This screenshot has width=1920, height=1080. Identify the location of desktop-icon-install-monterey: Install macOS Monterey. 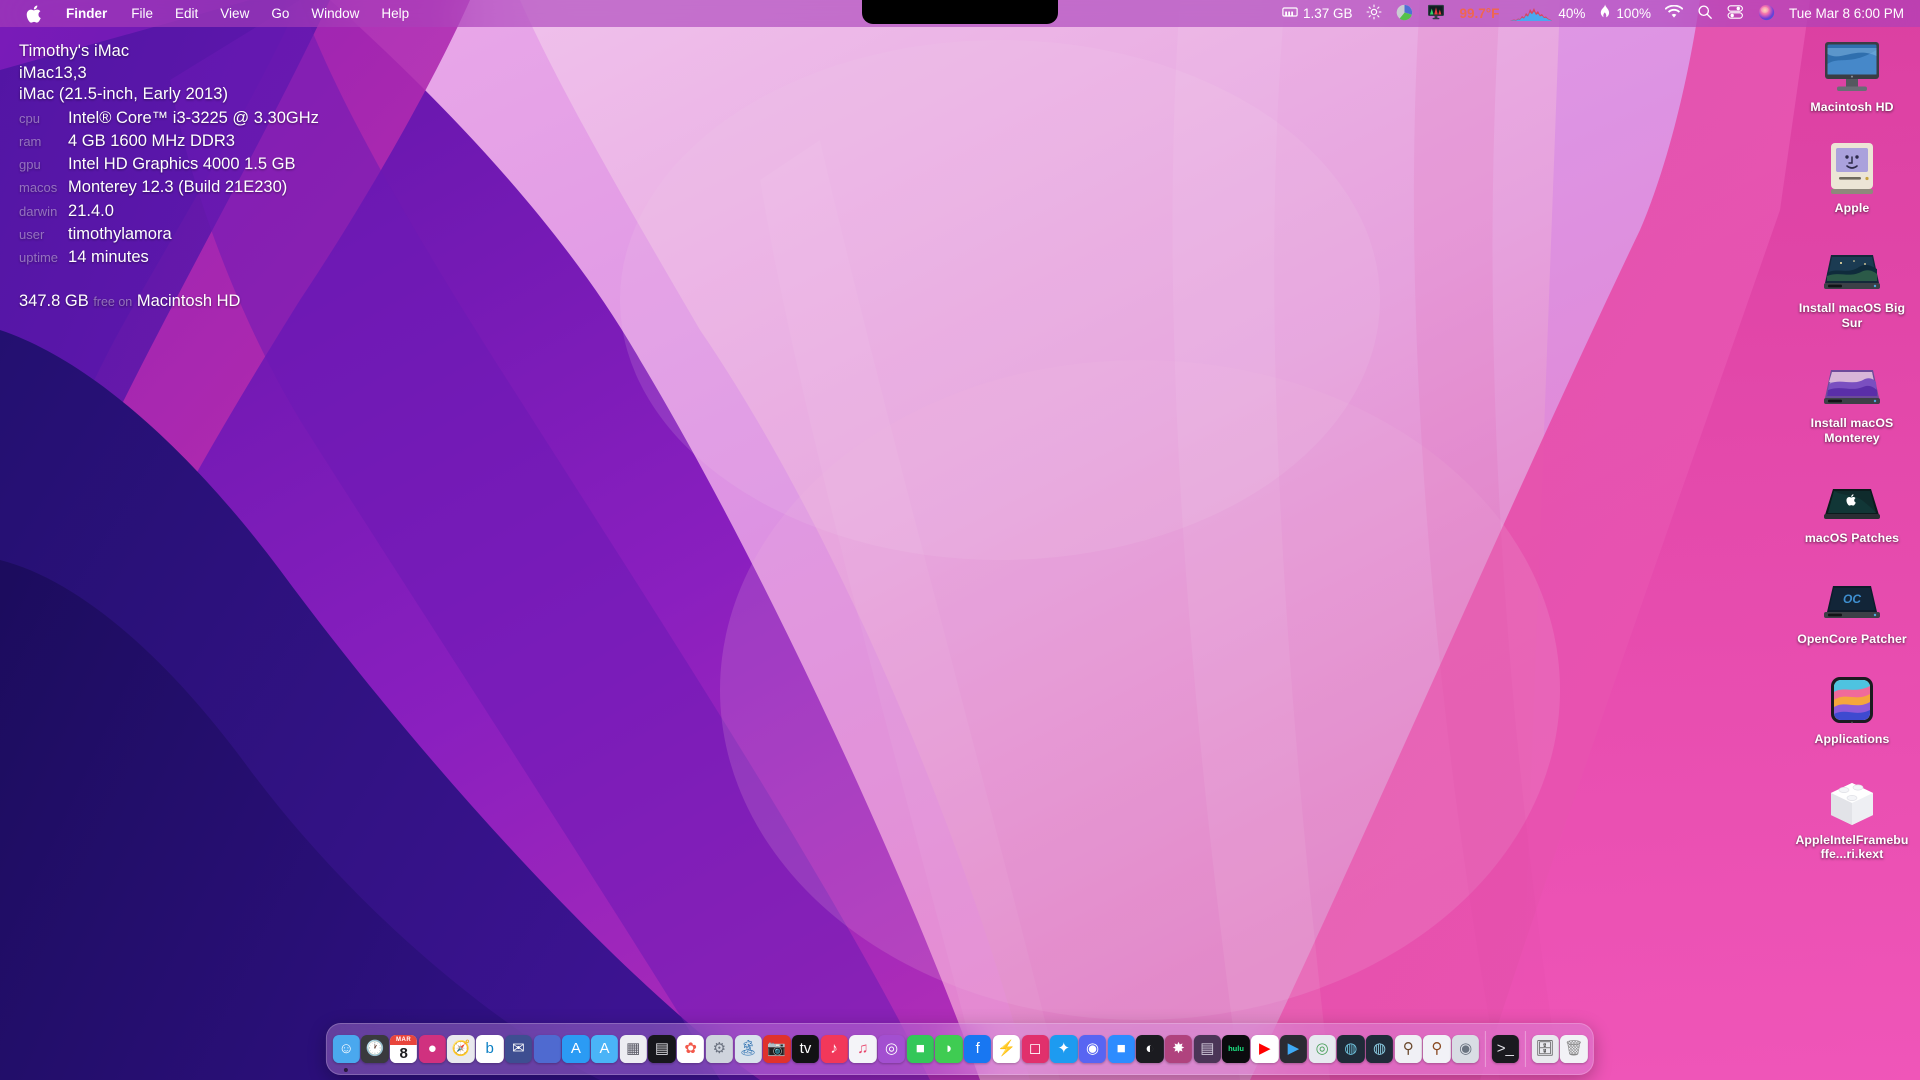
(1852, 397).